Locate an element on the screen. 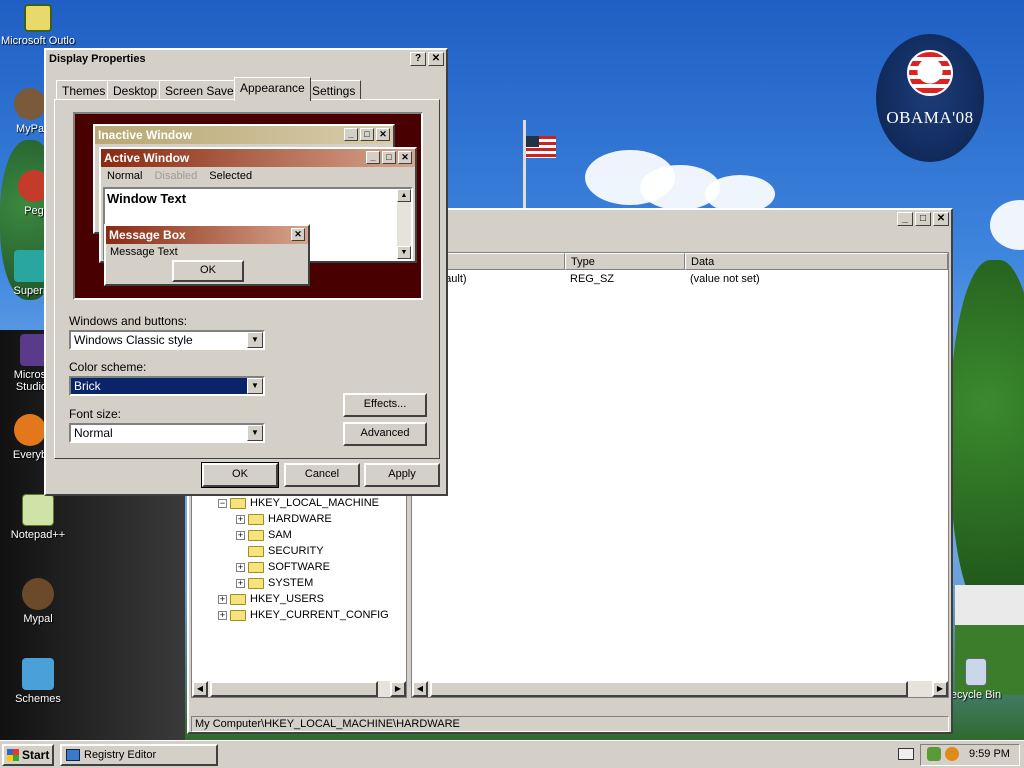 The width and height of the screenshot is (1024, 768). logo-text: OBAMA'08 is located at coordinates (930, 117).